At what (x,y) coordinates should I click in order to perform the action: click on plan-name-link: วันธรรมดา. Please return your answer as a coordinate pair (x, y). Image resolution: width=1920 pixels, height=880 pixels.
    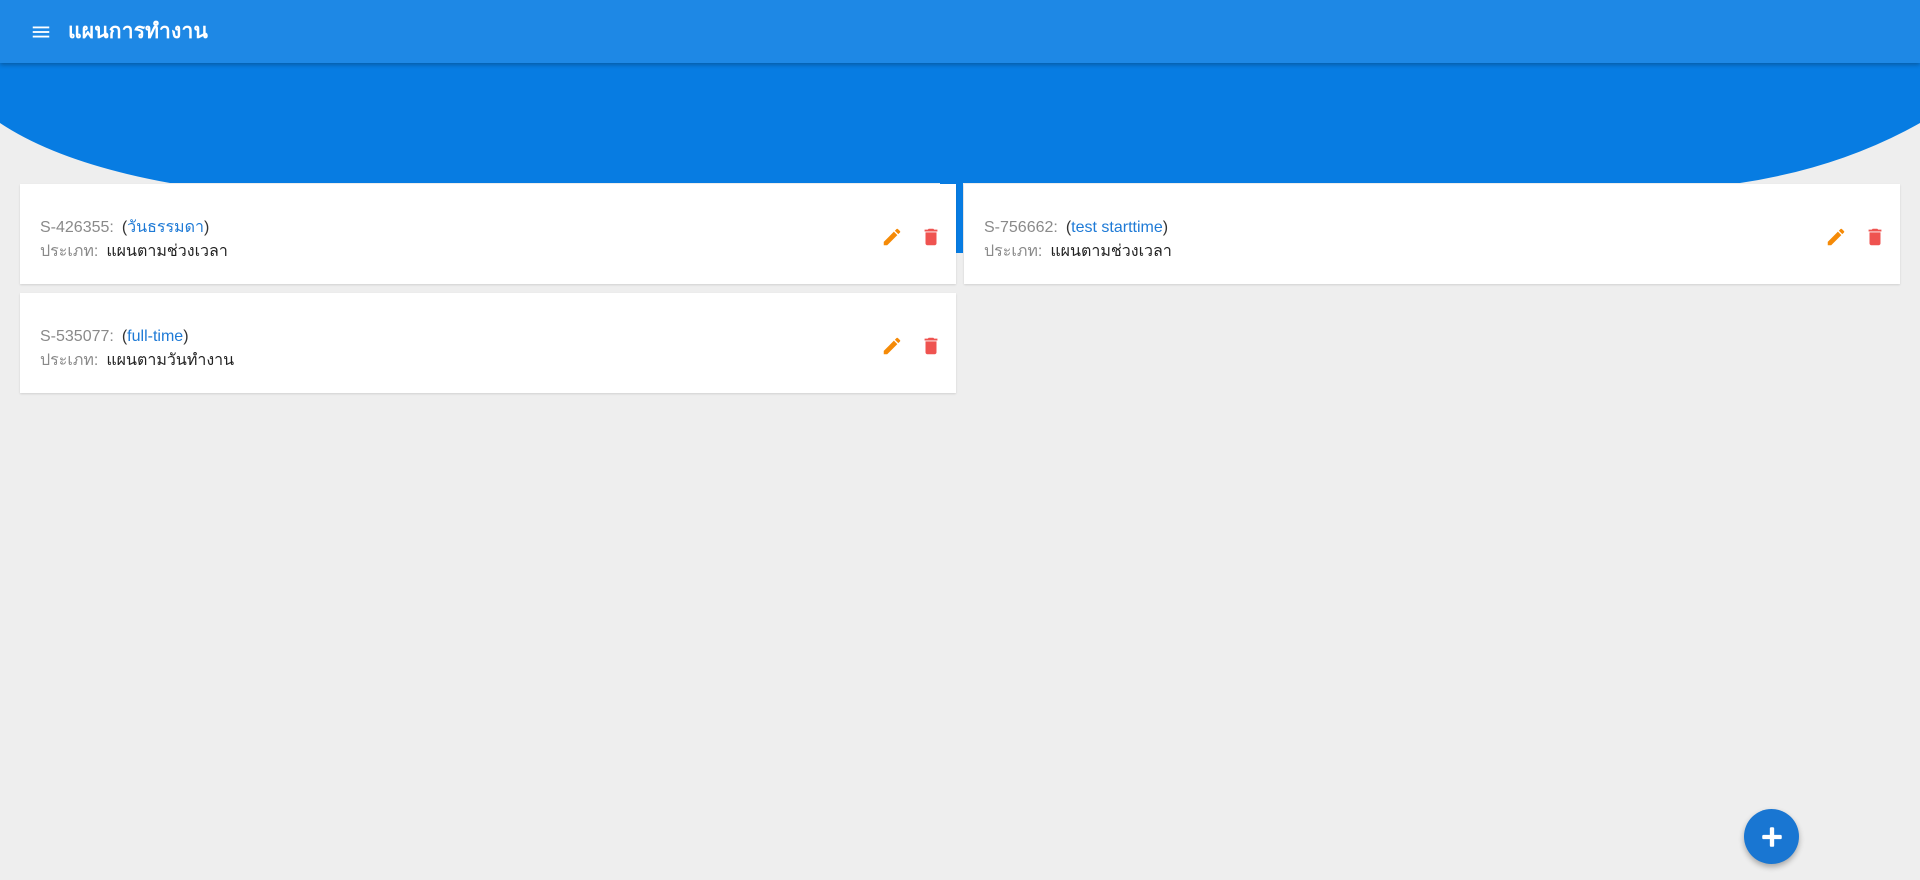
    Looking at the image, I should click on (165, 227).